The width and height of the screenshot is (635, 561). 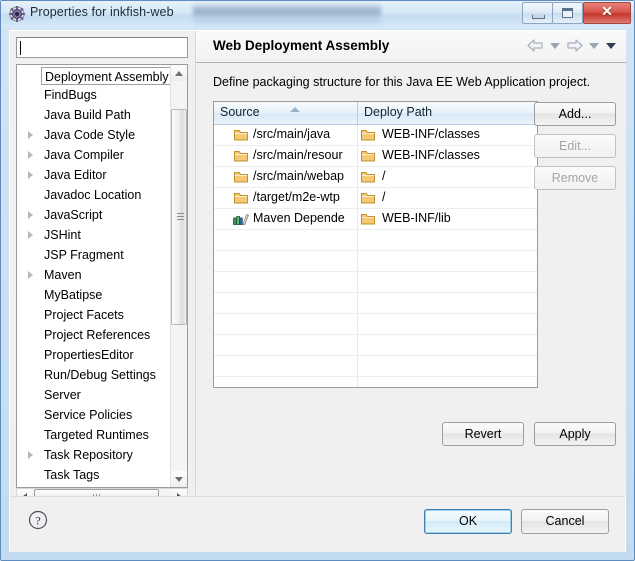 I want to click on filter-box, so click(x=102, y=47).